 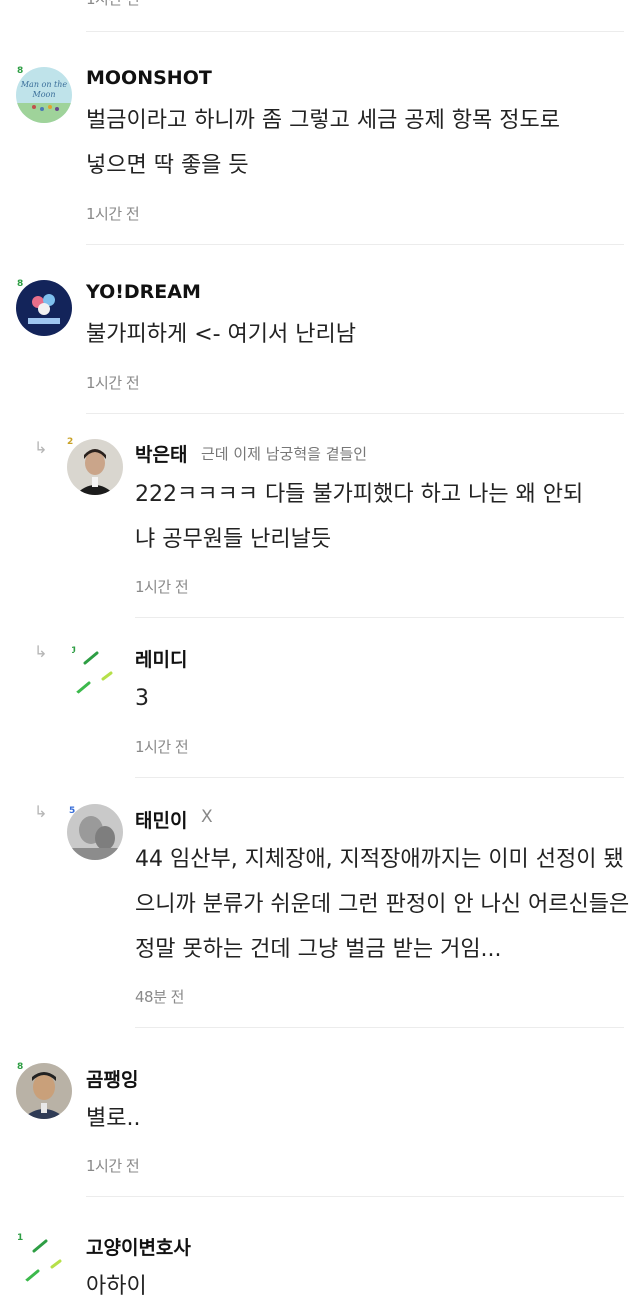 I want to click on nickname: MOONSHOT, so click(x=149, y=78).